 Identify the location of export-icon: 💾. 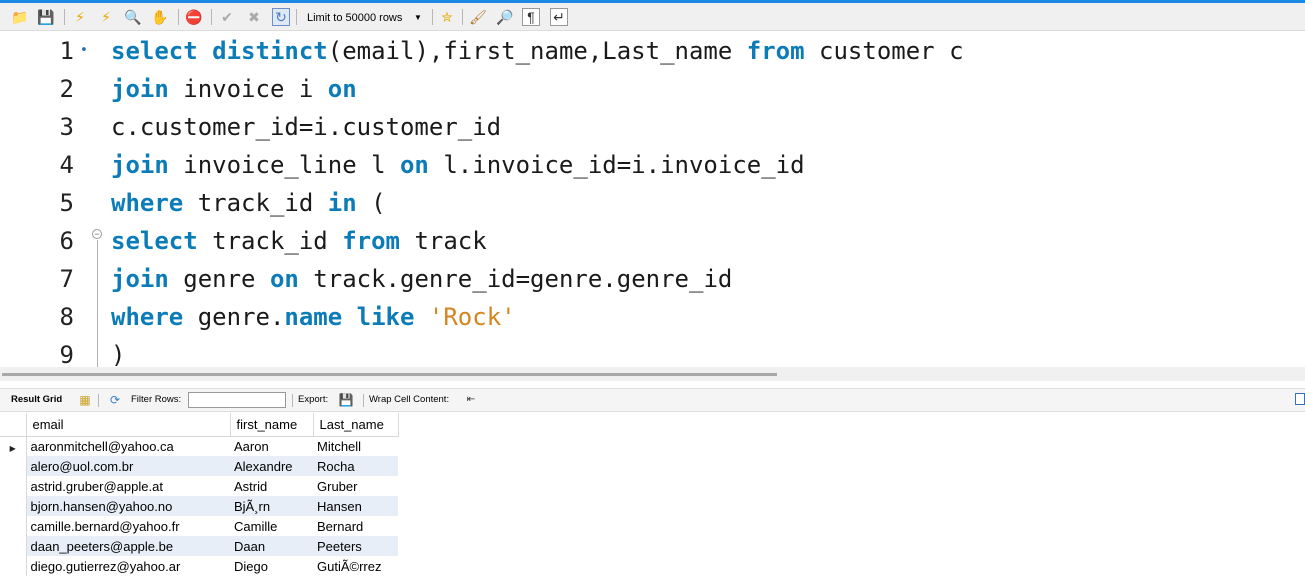
(346, 400).